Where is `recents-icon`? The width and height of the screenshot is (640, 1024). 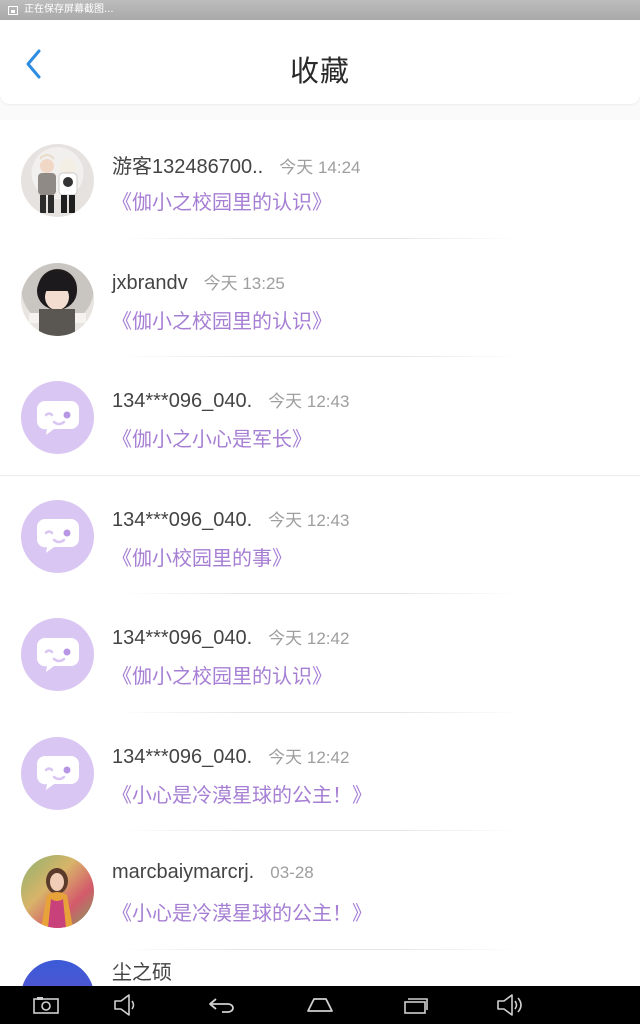
recents-icon is located at coordinates (416, 1006).